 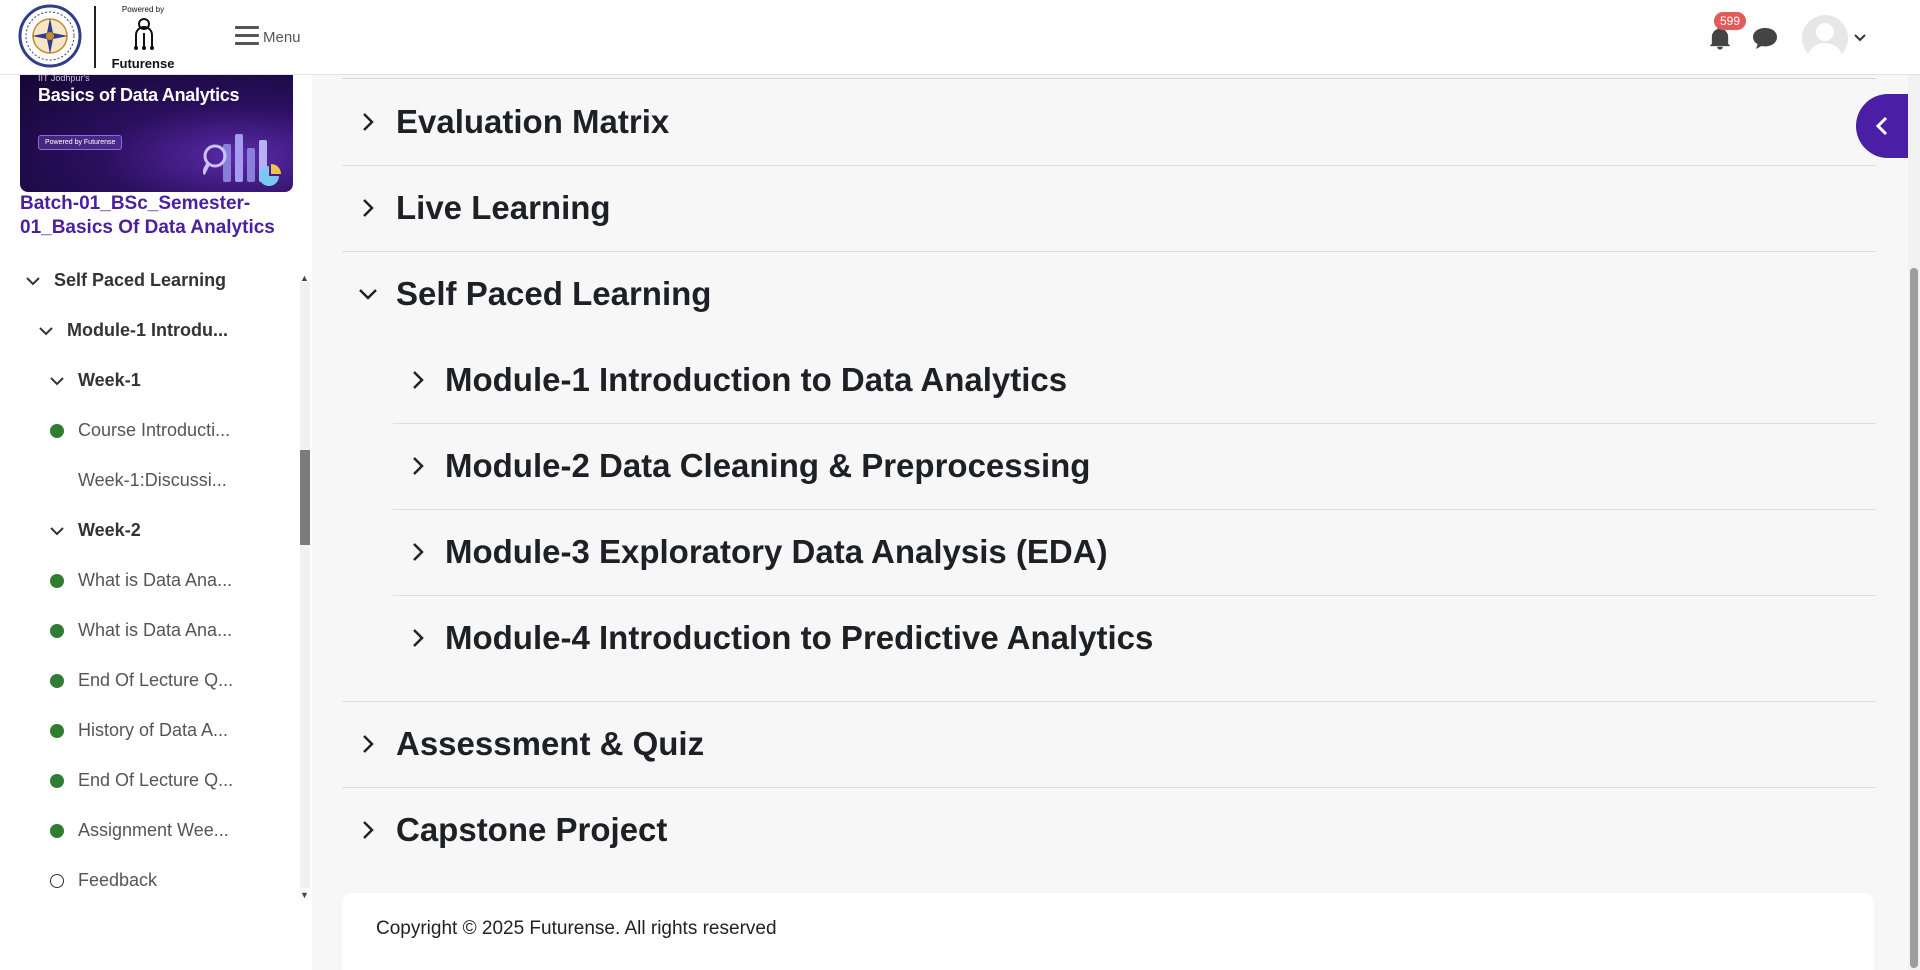 What do you see at coordinates (304, 895) in the screenshot?
I see `scroll-down-arrow-icon: ▼` at bounding box center [304, 895].